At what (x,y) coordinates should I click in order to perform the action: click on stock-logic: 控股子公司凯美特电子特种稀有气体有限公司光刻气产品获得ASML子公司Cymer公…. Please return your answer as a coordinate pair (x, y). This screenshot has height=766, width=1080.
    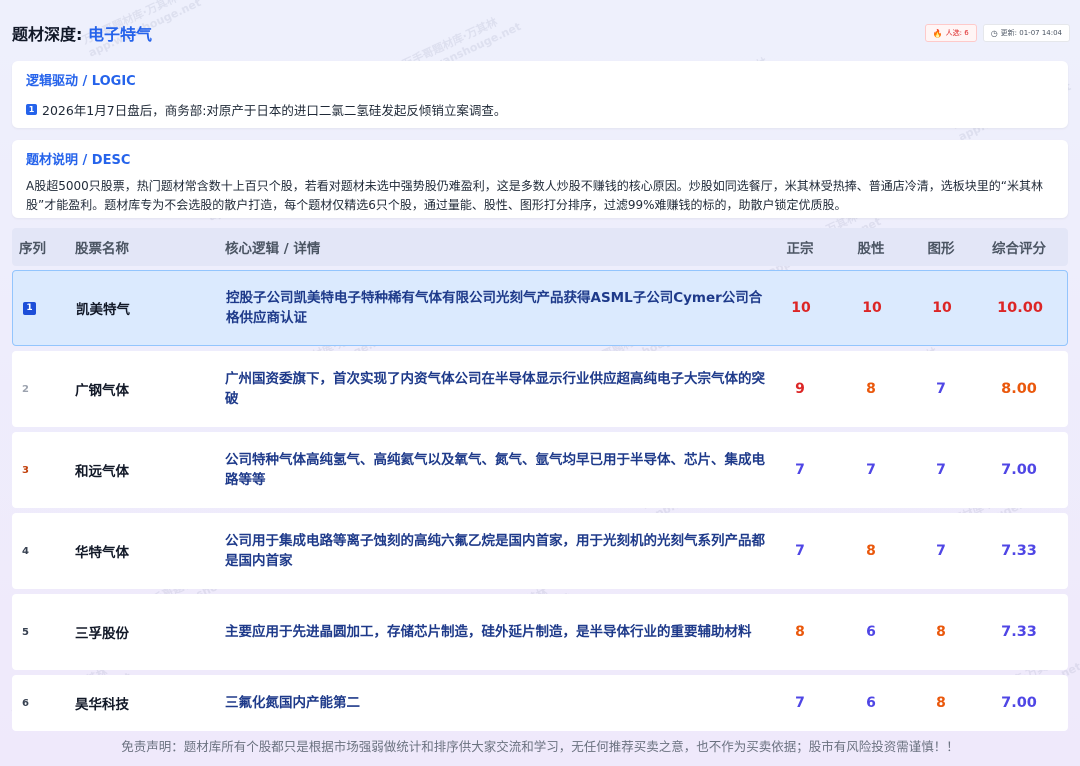
    Looking at the image, I should click on (494, 308).